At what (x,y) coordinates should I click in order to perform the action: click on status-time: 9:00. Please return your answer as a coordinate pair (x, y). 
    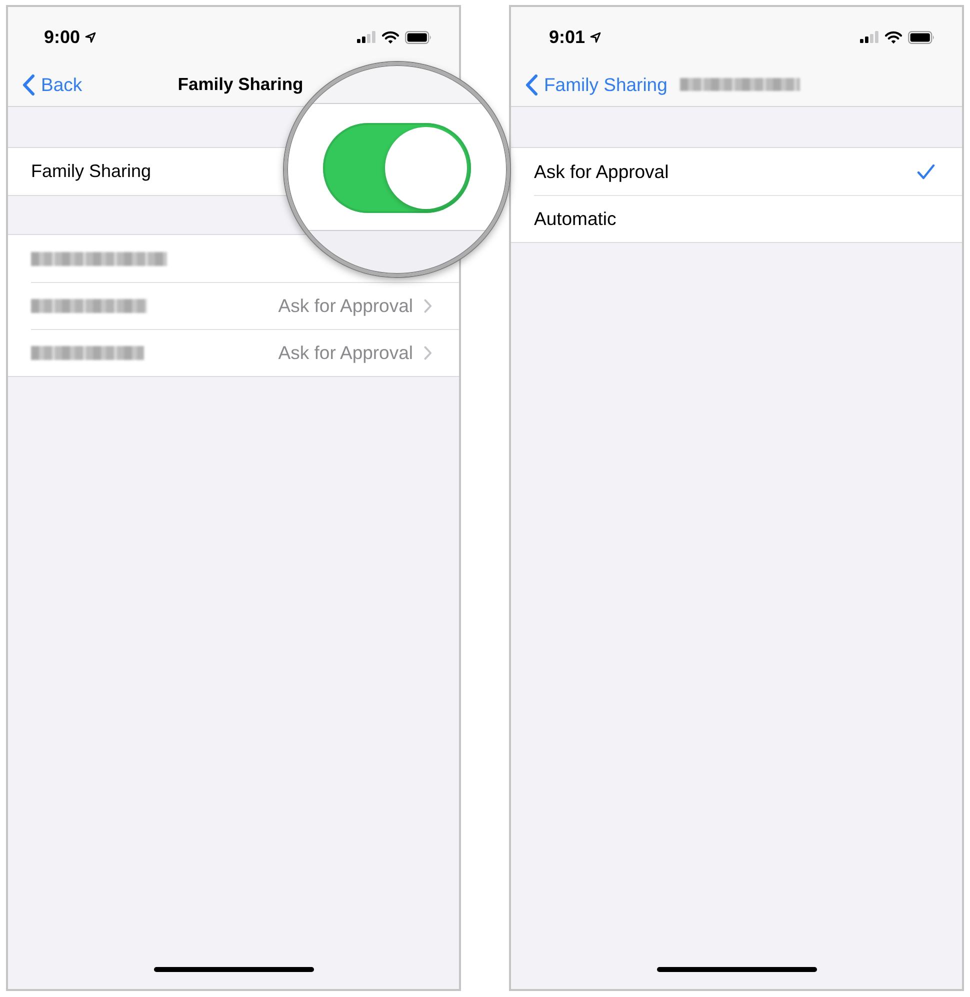
    Looking at the image, I should click on (62, 37).